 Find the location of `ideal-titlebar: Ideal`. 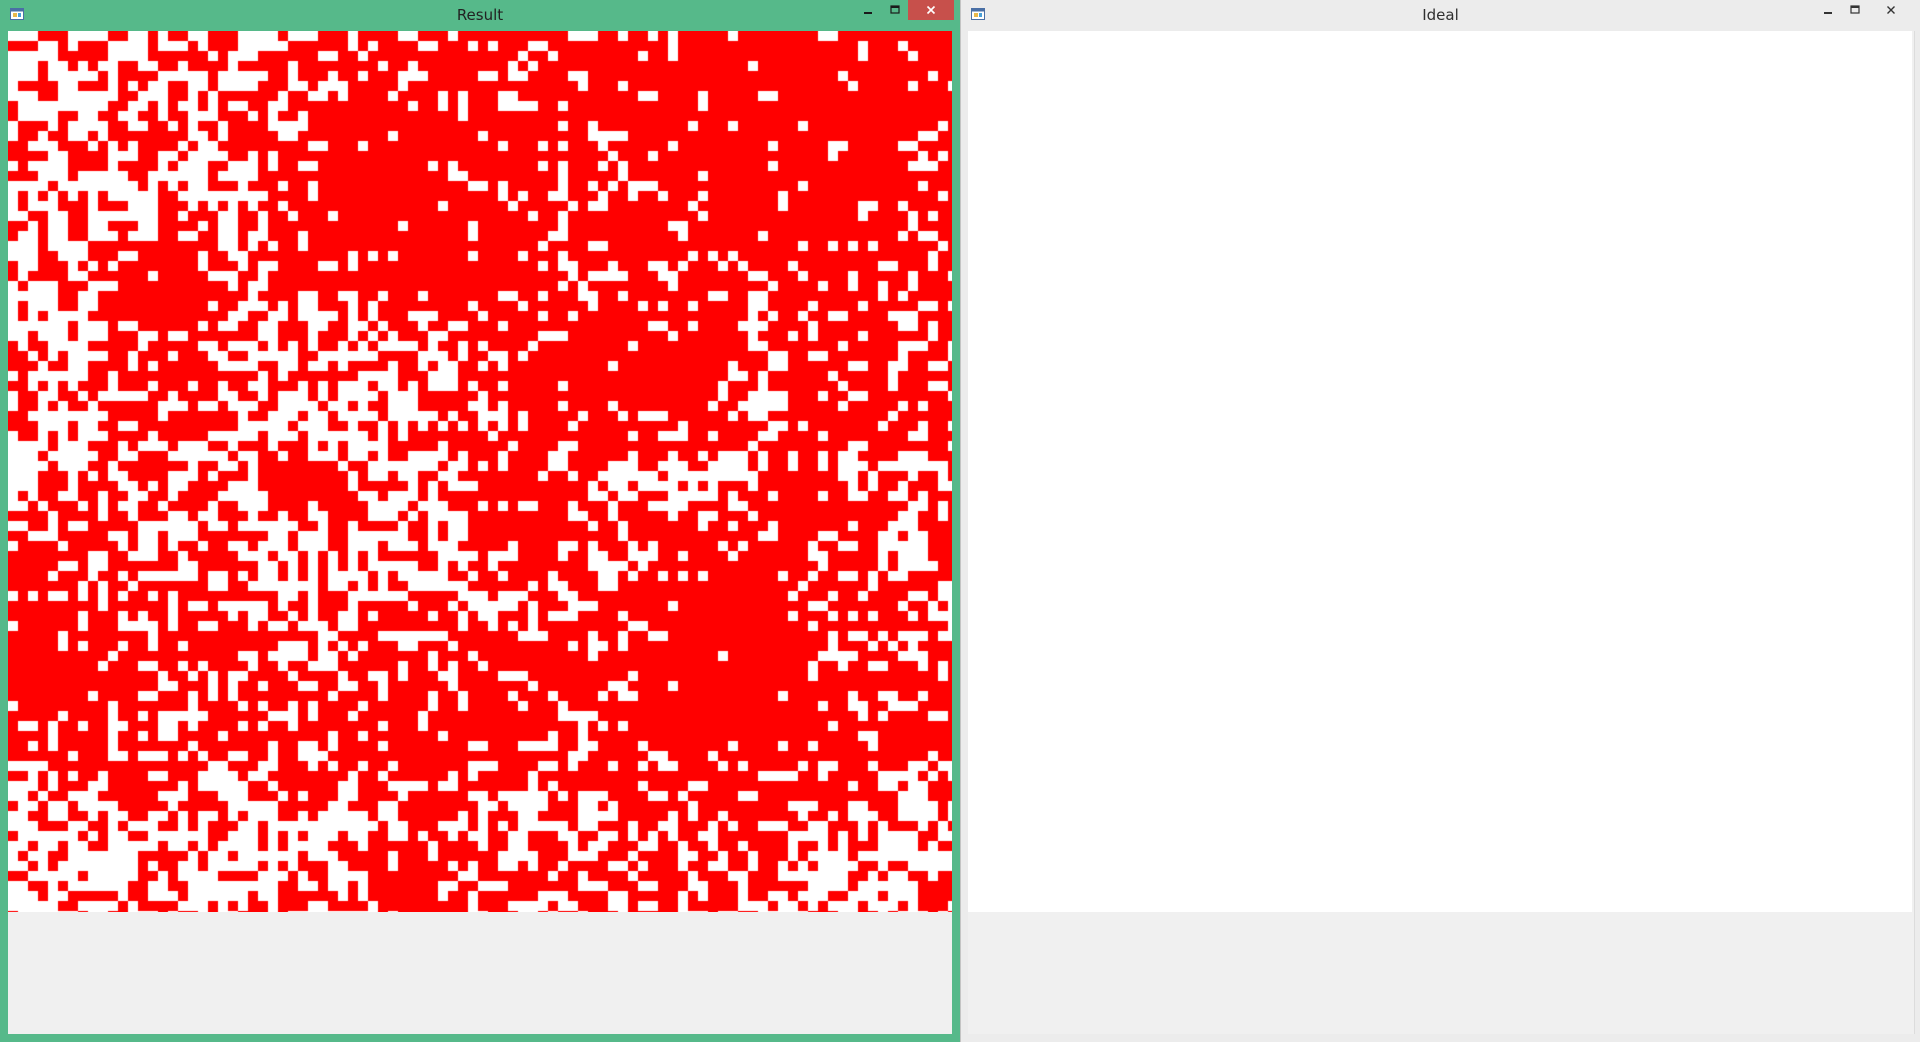

ideal-titlebar: Ideal is located at coordinates (1440, 15).